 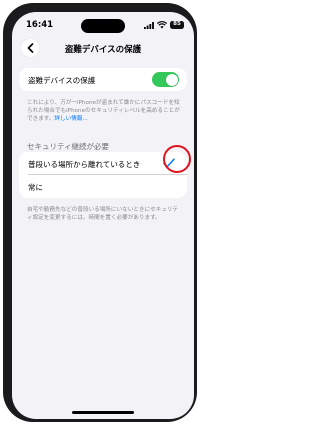 What do you see at coordinates (103, 79) in the screenshot?
I see `protection-card: 盗難デバイスの保護` at bounding box center [103, 79].